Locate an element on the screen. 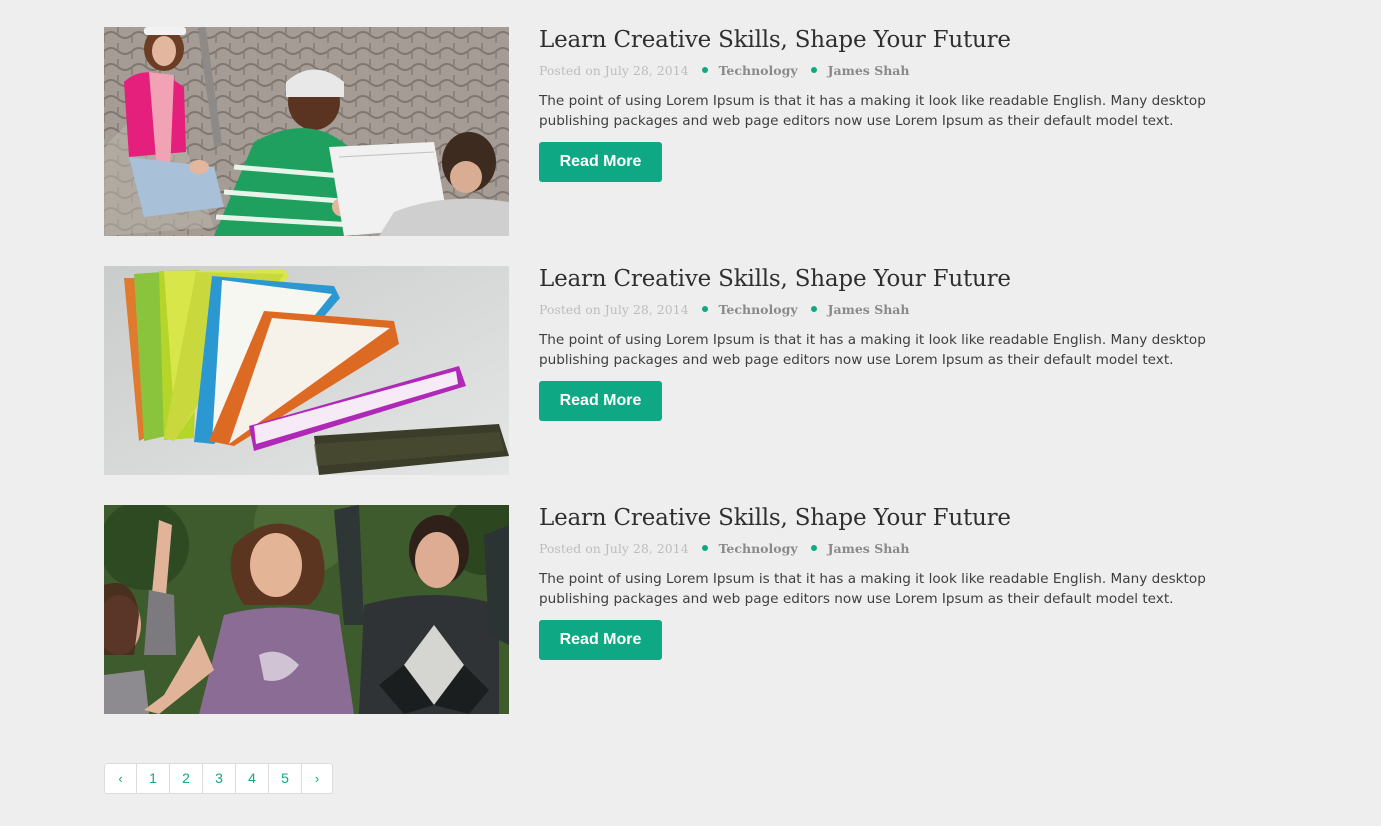 This screenshot has height=826, width=1381. colorful-books-image is located at coordinates (306, 370).